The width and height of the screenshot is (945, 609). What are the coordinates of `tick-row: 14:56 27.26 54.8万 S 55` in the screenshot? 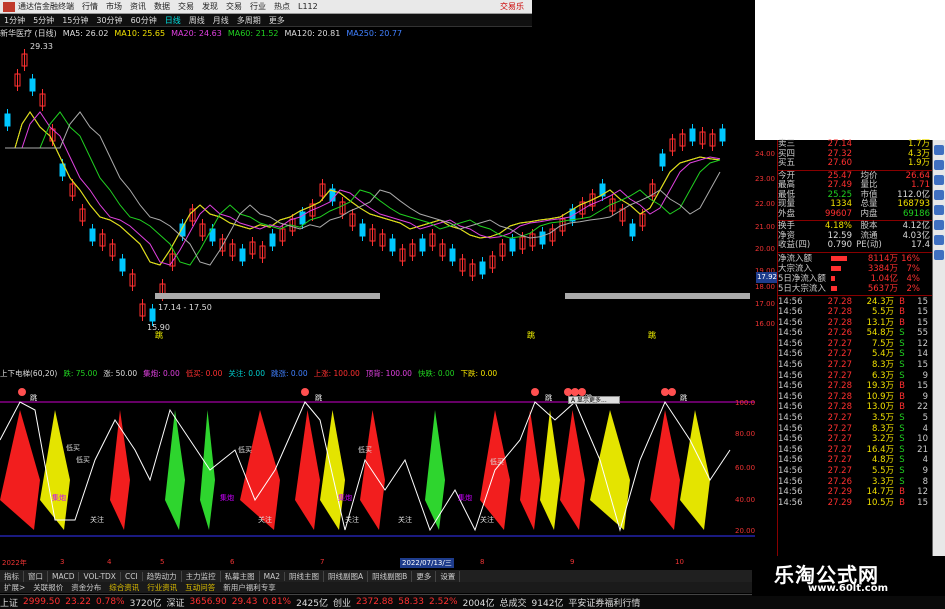 It's located at (855, 333).